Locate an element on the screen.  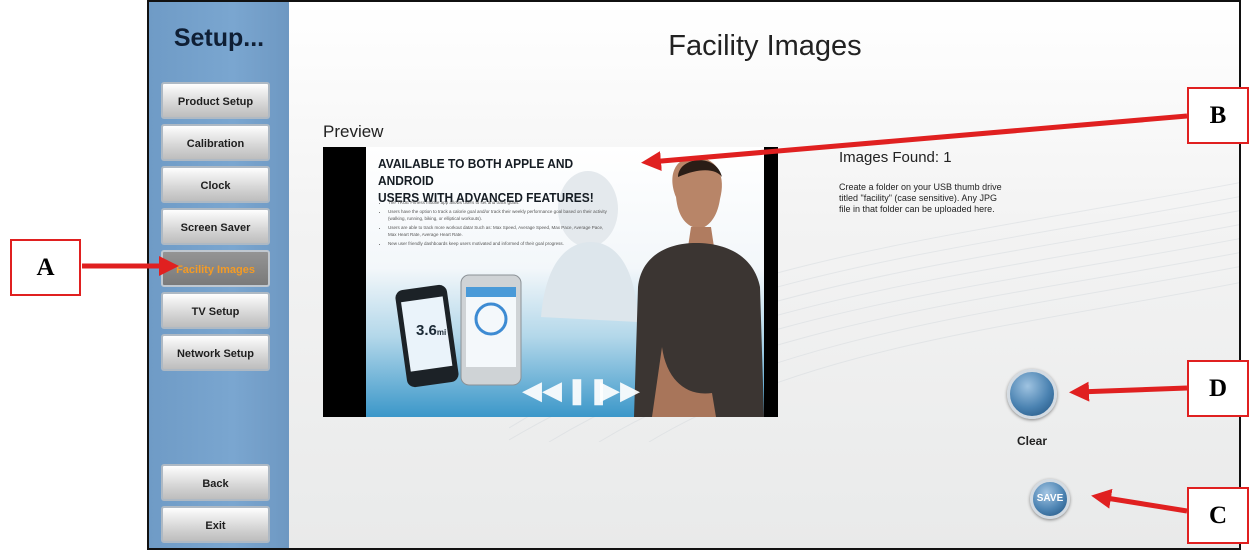
arrow-b is located at coordinates (914, 142).